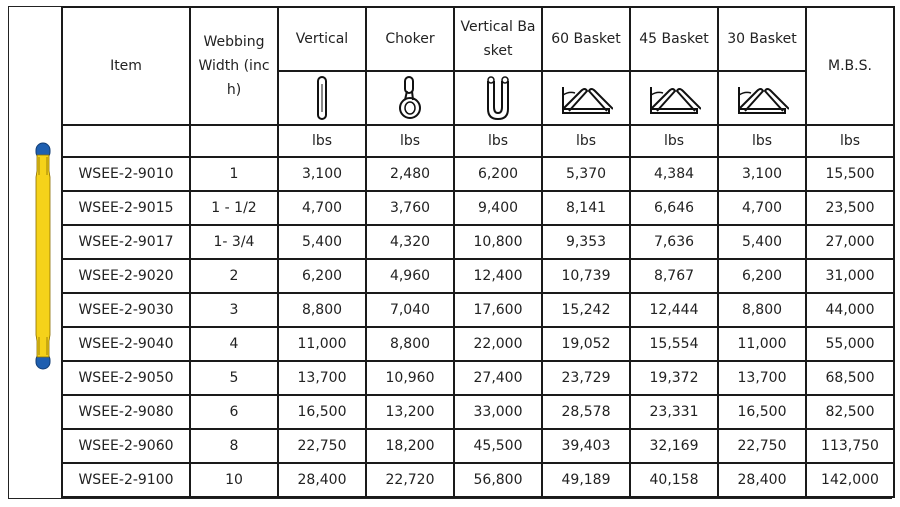 Image resolution: width=900 pixels, height=507 pixels. Describe the element at coordinates (126, 208) in the screenshot. I see `cell-item: WSEE-2-9015` at that location.